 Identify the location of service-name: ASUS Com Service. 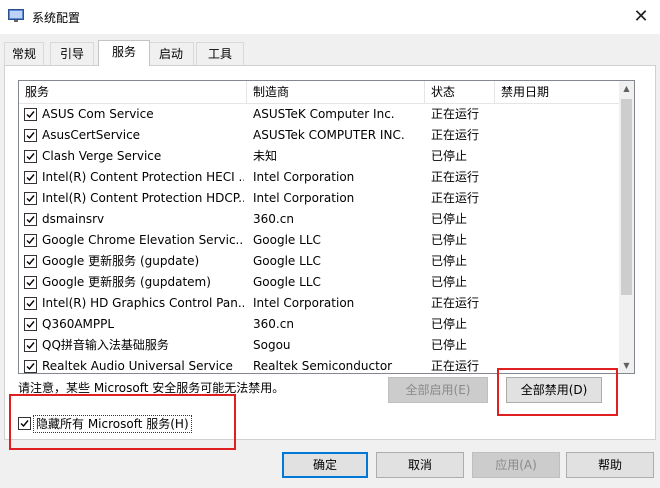
(98, 114).